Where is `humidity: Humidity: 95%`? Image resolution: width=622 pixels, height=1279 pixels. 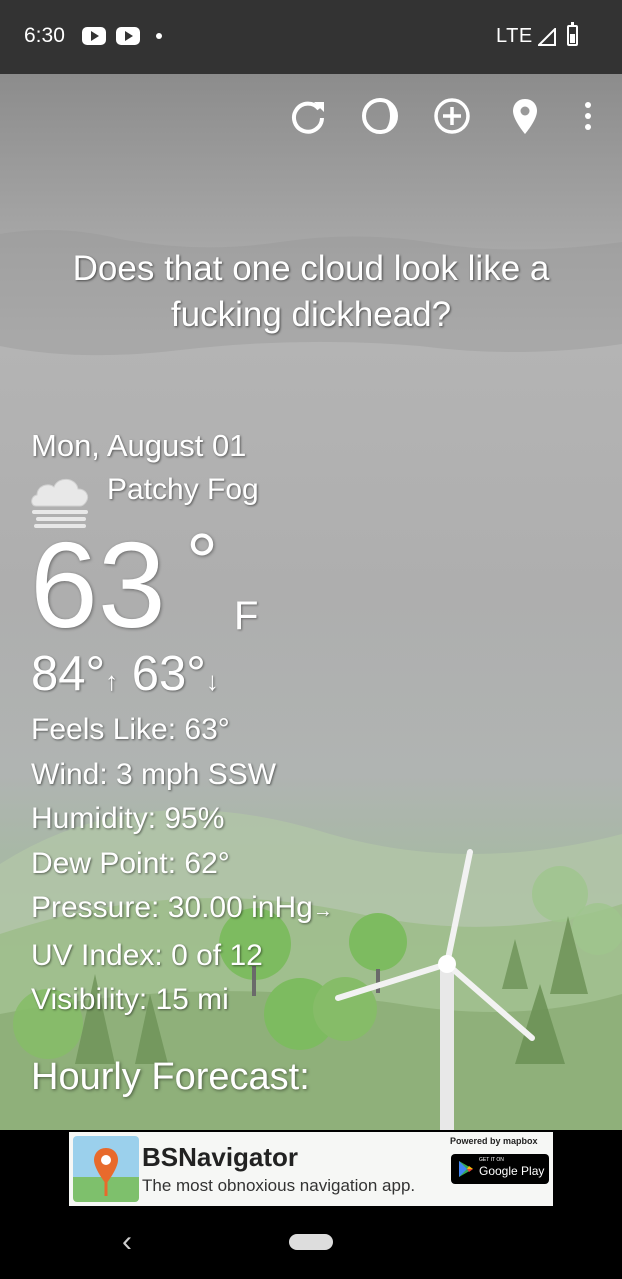
humidity: Humidity: 95% is located at coordinates (128, 818).